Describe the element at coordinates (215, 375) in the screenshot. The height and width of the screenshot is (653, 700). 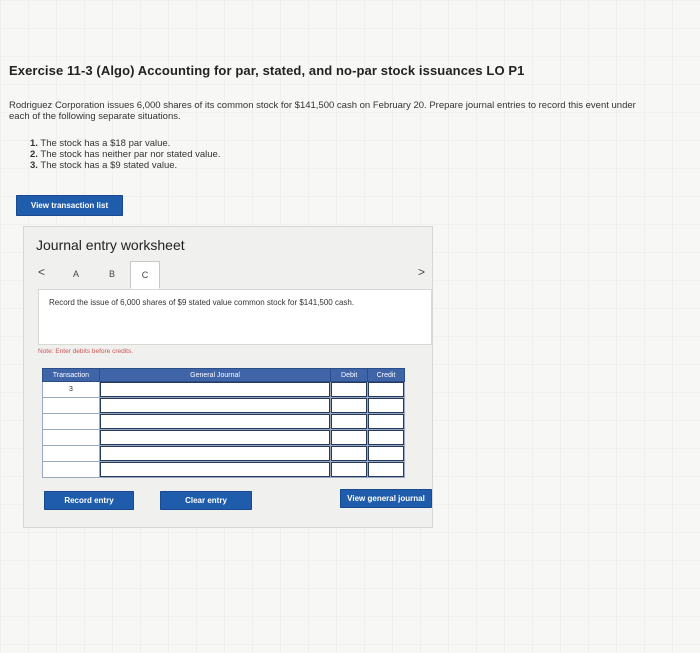
I see `header-general-journal: General Journal` at that location.